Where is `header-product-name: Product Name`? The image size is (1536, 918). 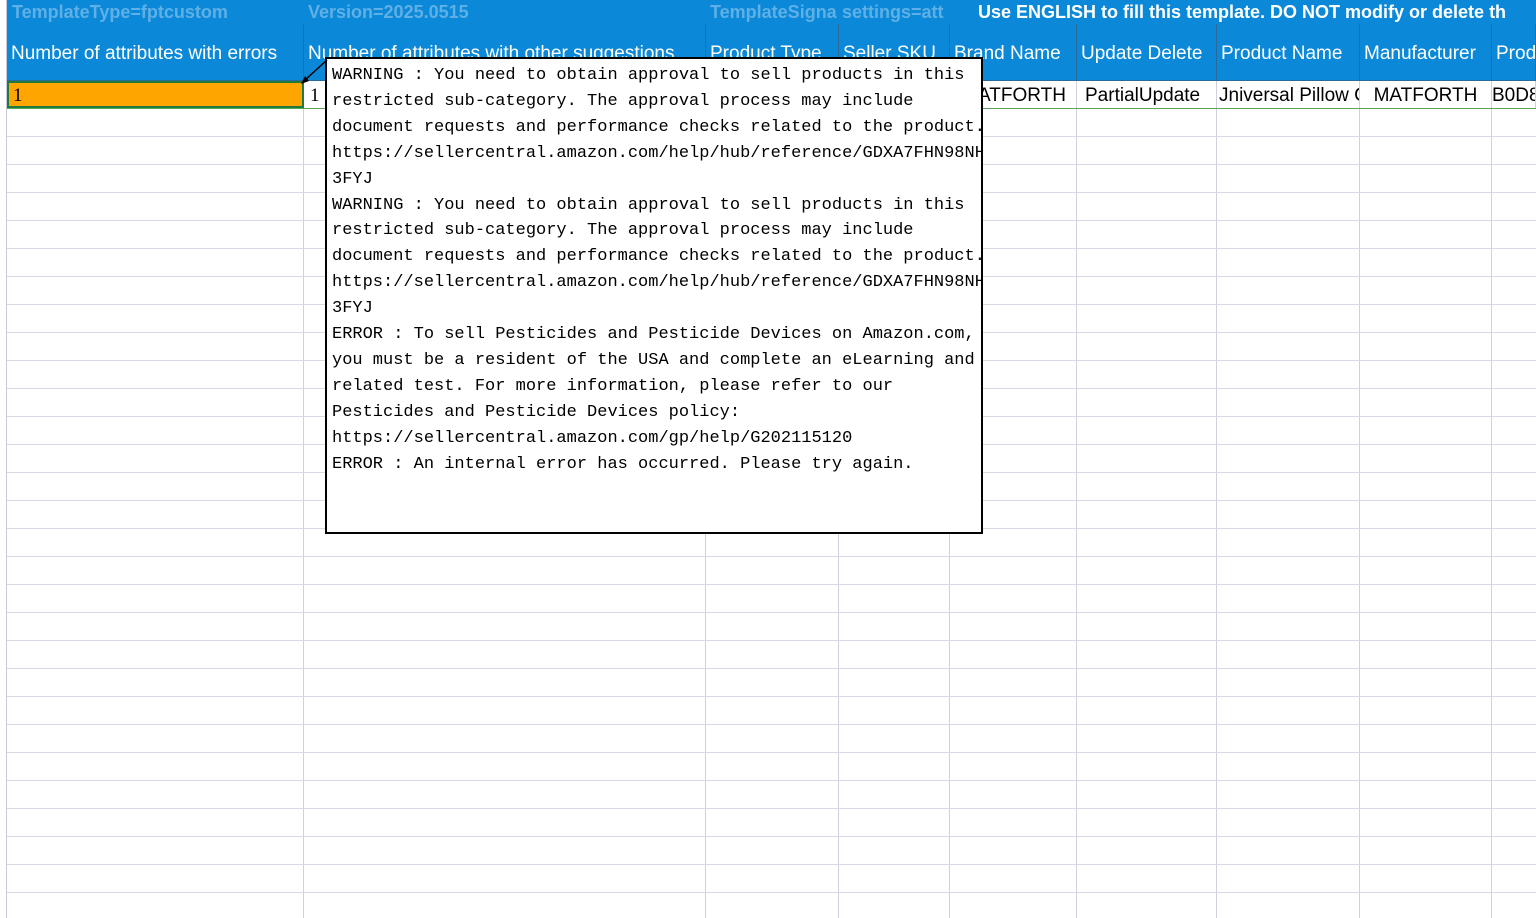 header-product-name: Product Name is located at coordinates (1288, 52).